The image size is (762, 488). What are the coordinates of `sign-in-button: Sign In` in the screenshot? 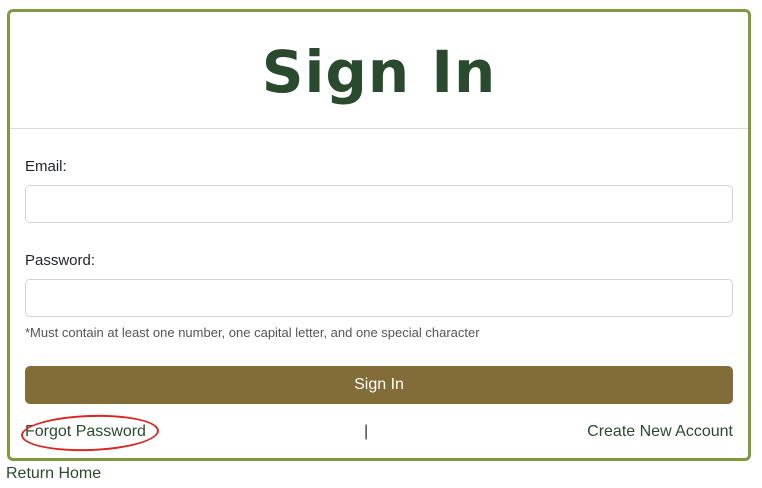 It's located at (379, 385).